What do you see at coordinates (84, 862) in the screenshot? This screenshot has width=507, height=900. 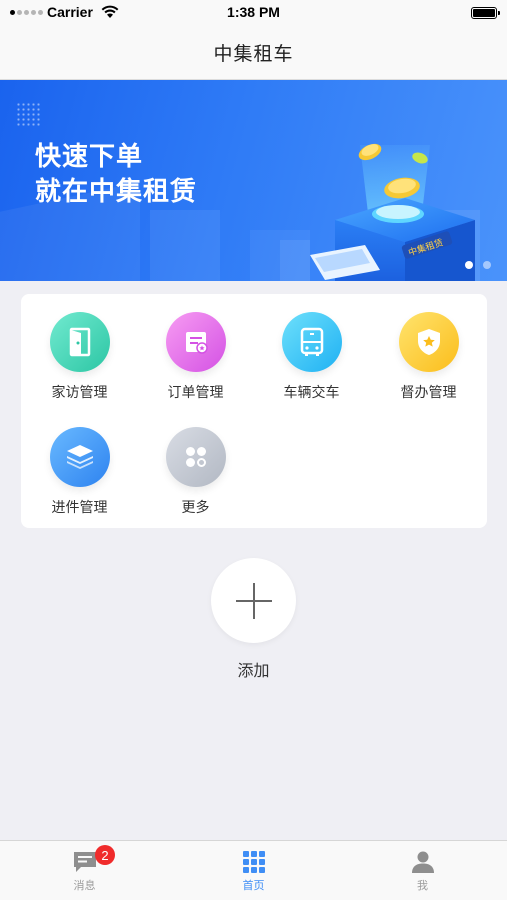 I see `message-icon` at bounding box center [84, 862].